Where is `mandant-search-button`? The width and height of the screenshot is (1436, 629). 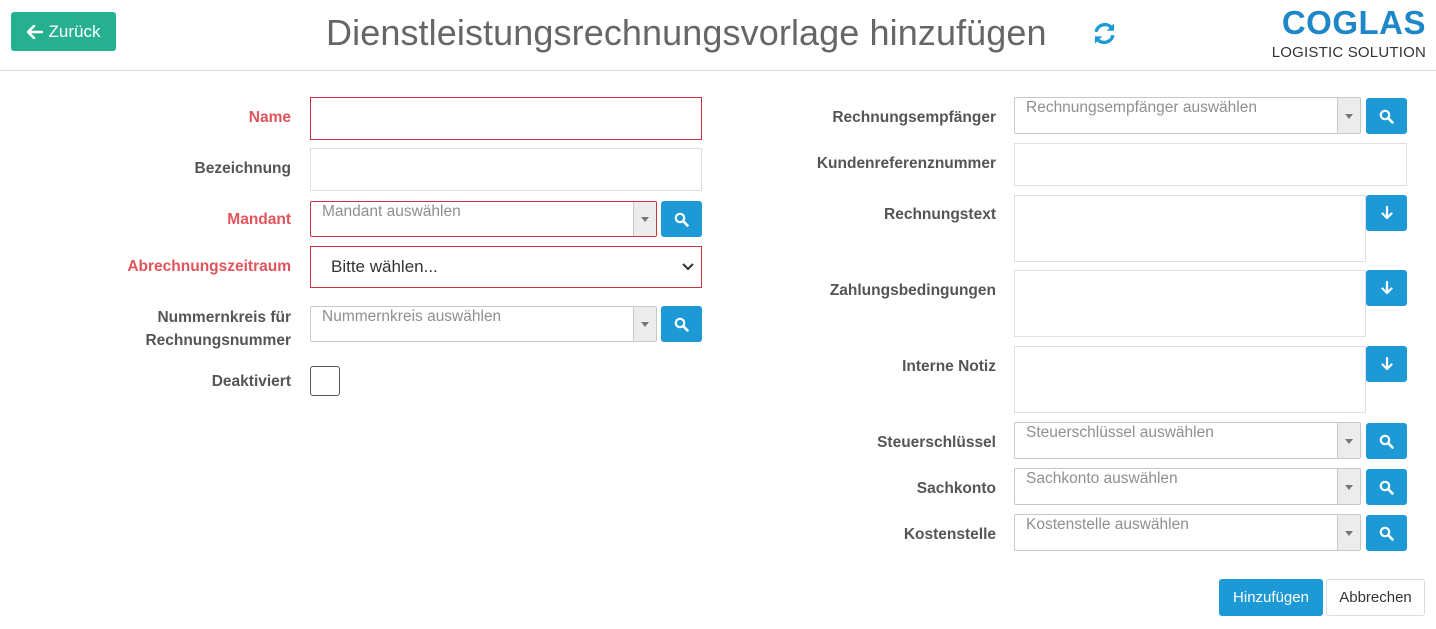 mandant-search-button is located at coordinates (681, 219).